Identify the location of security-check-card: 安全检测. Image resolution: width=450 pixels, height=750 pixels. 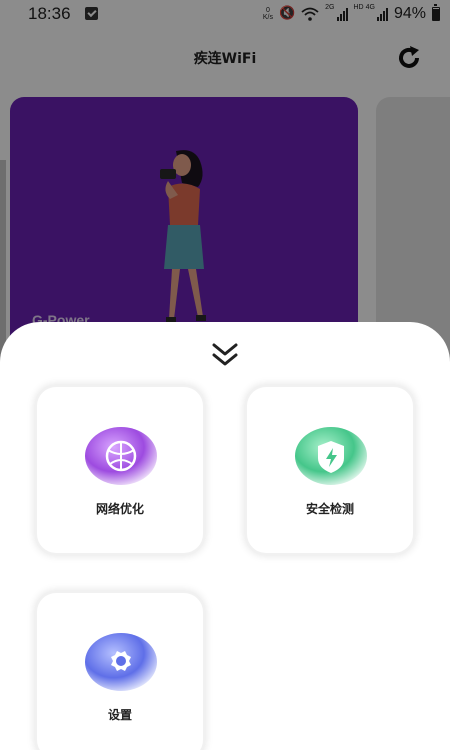
(330, 470).